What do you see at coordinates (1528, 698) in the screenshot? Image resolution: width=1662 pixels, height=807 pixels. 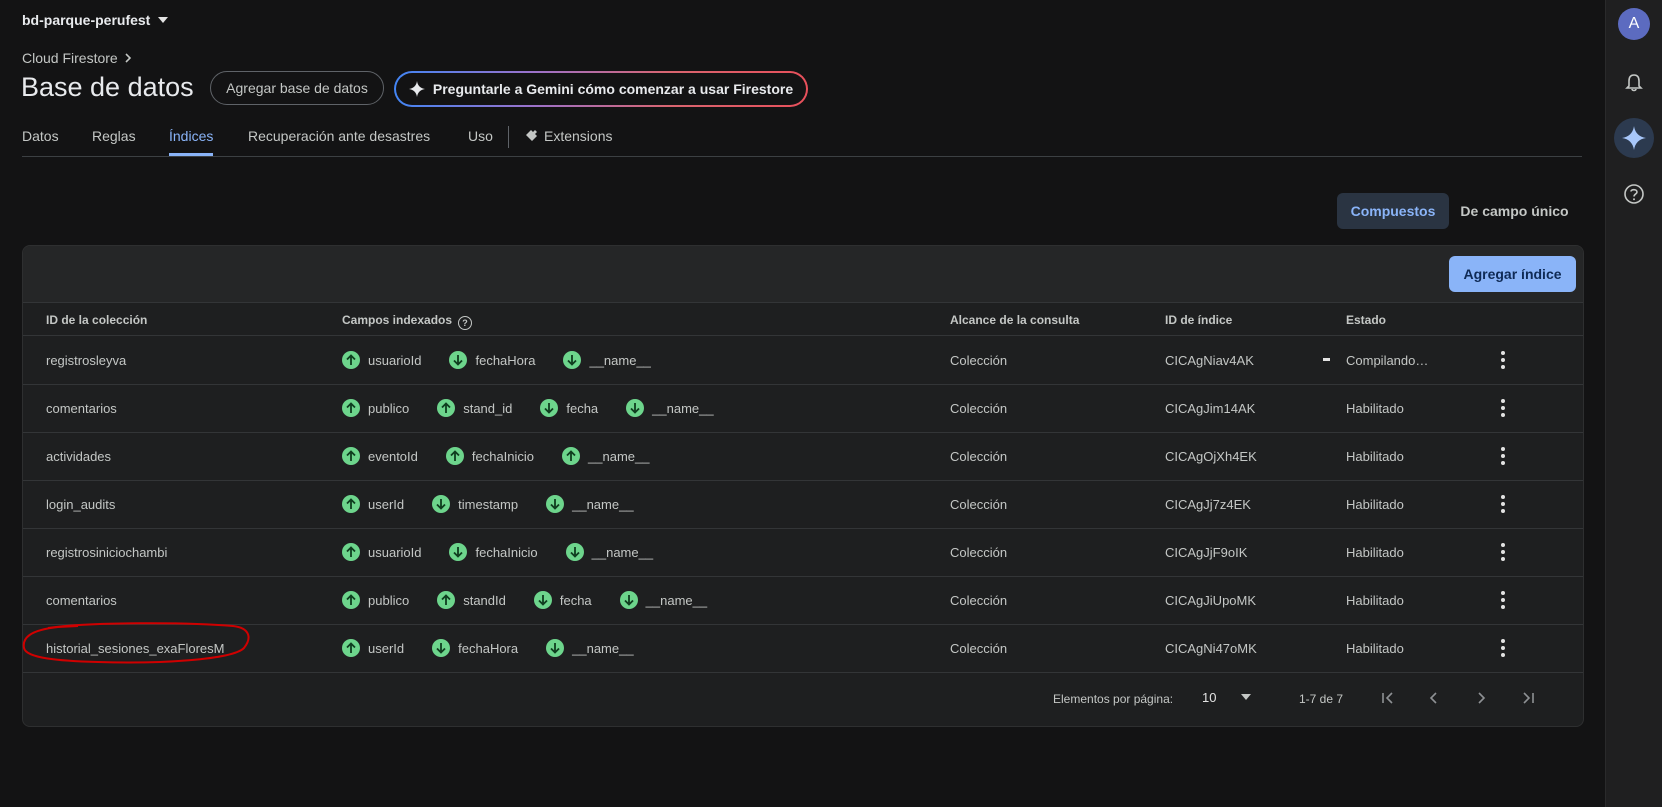 I see `last-page-icon` at bounding box center [1528, 698].